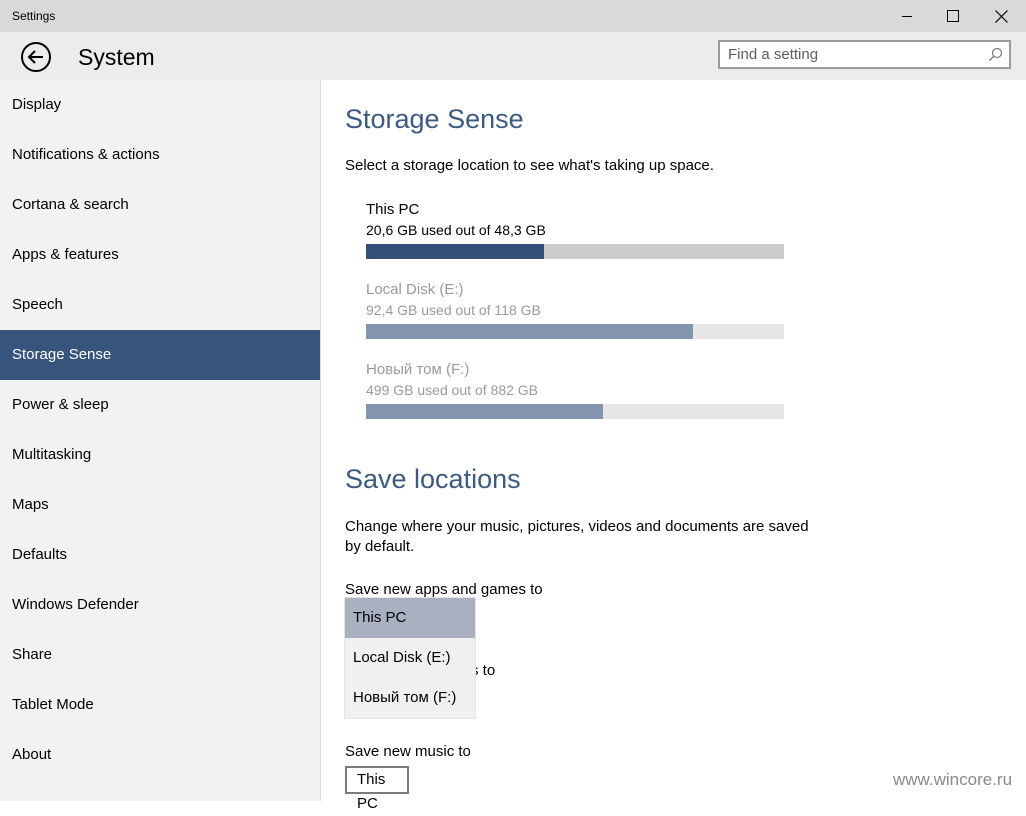  I want to click on close-icon, so click(1001, 16).